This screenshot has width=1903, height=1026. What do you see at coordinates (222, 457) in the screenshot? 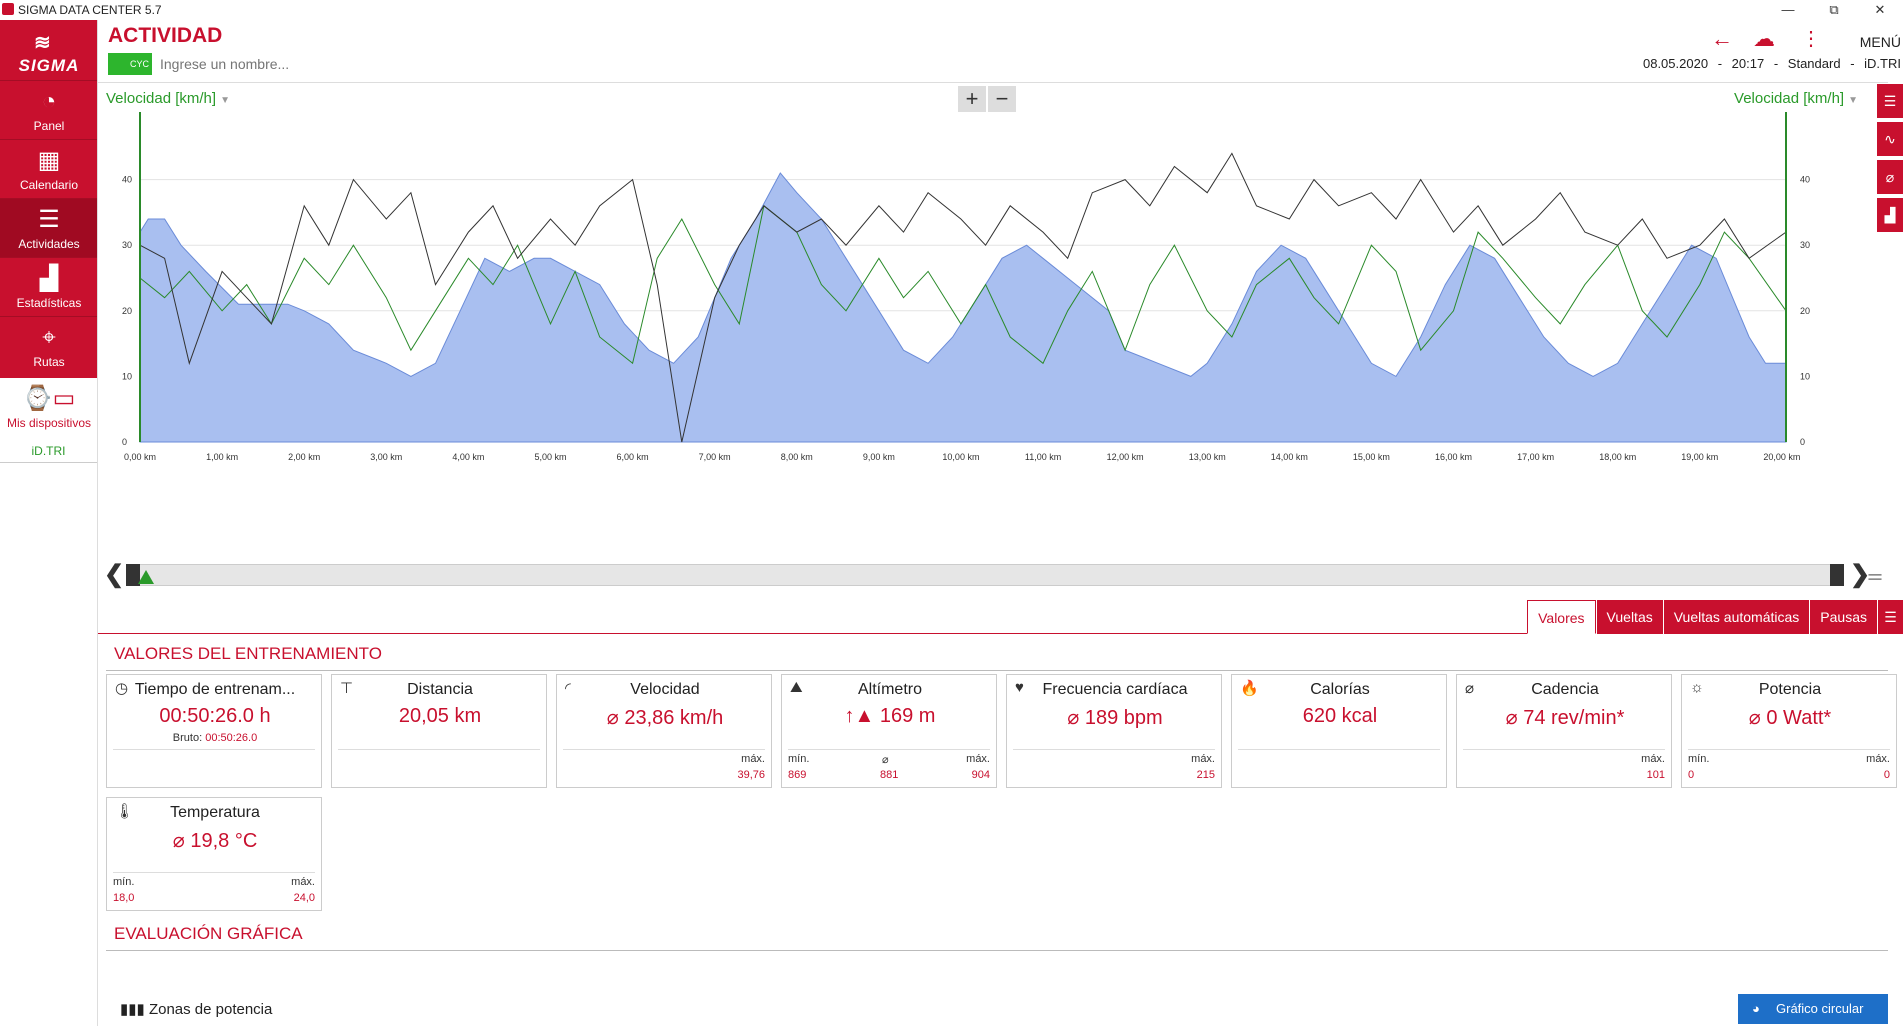
I see `x-tick-label: 1,00 km` at bounding box center [222, 457].